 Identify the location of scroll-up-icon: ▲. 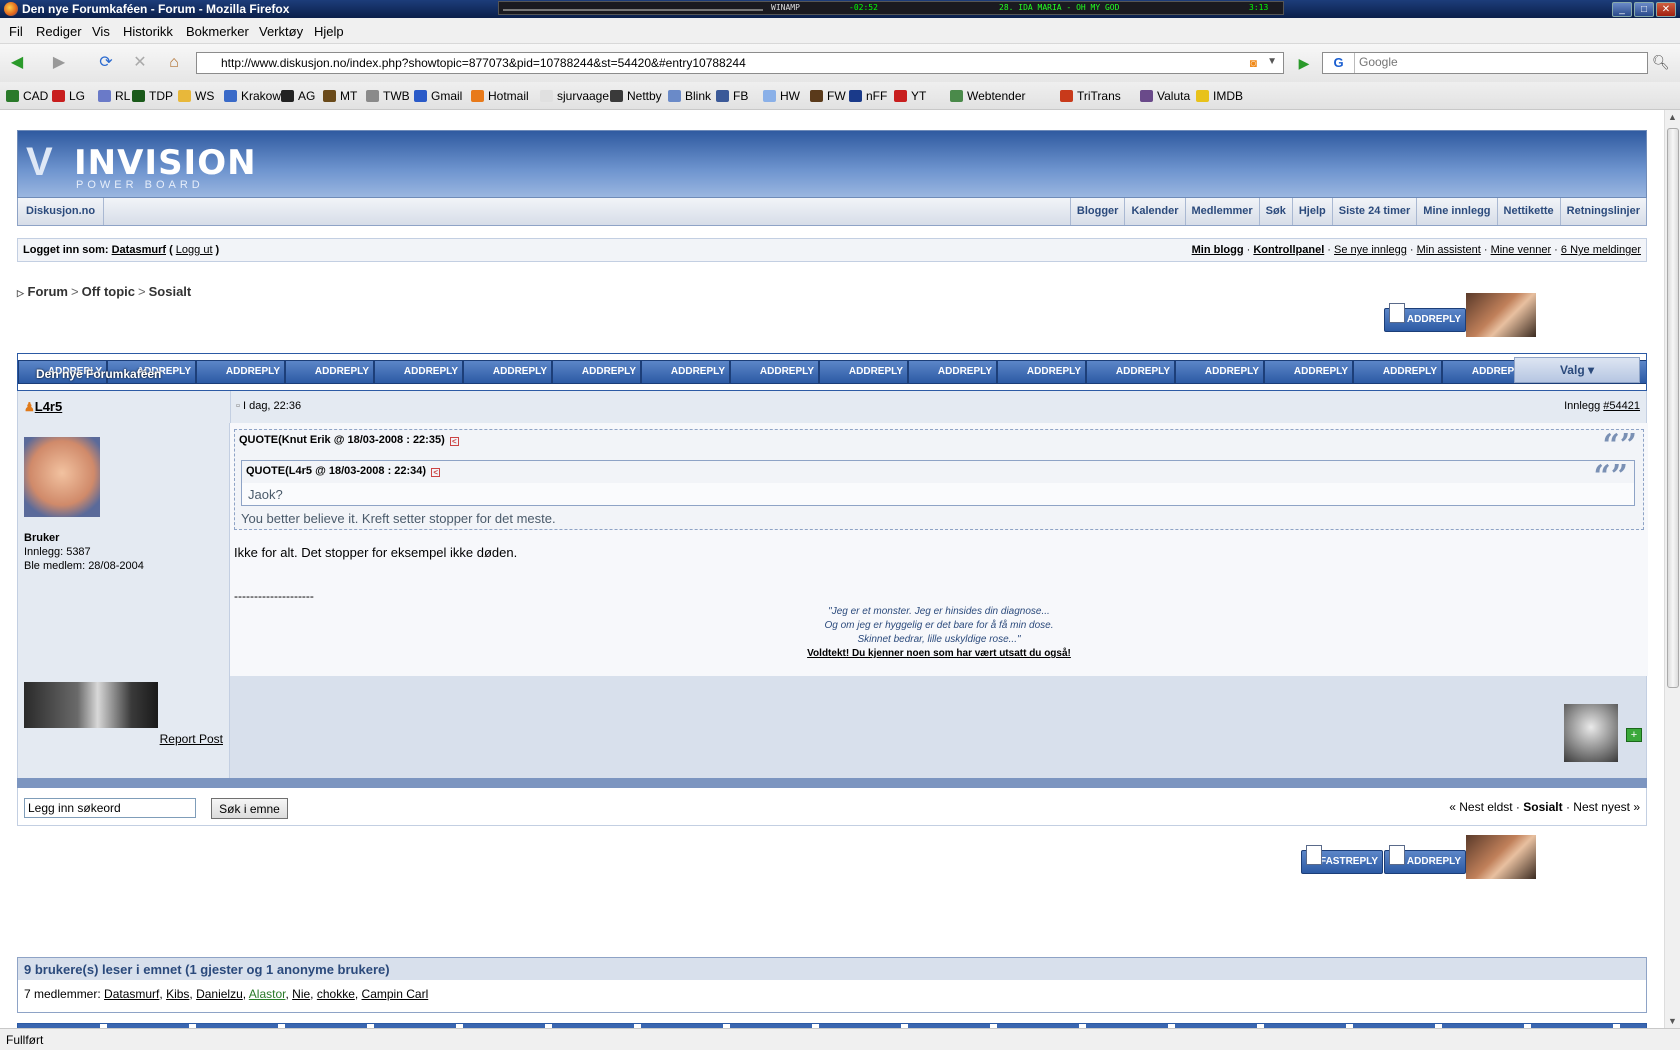
(1672, 117).